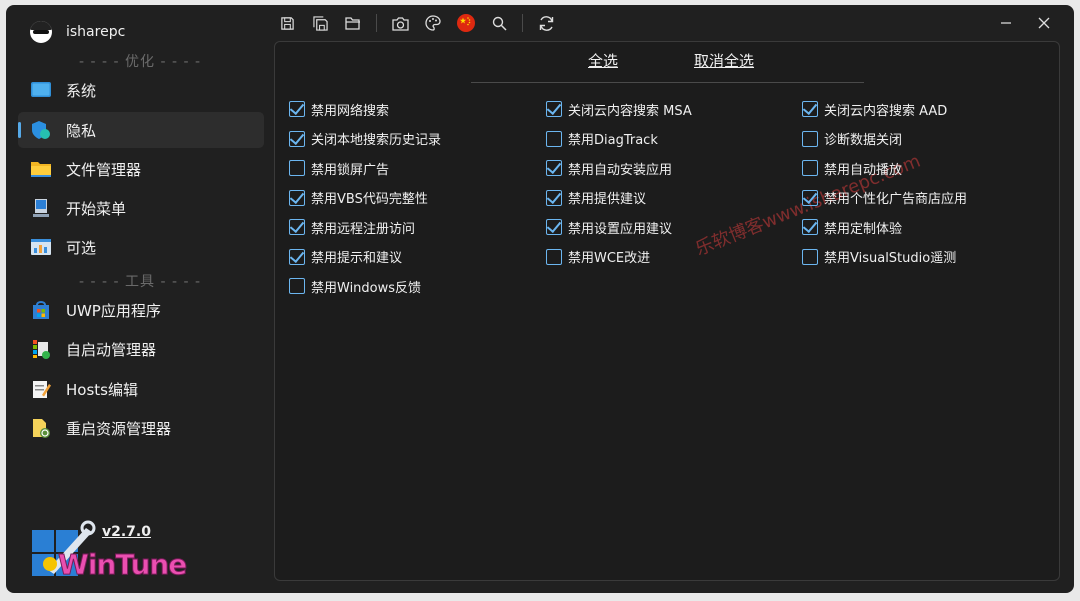 This screenshot has height=601, width=1080. Describe the element at coordinates (852, 227) in the screenshot. I see `option-checkbox: 禁用定制体验` at that location.